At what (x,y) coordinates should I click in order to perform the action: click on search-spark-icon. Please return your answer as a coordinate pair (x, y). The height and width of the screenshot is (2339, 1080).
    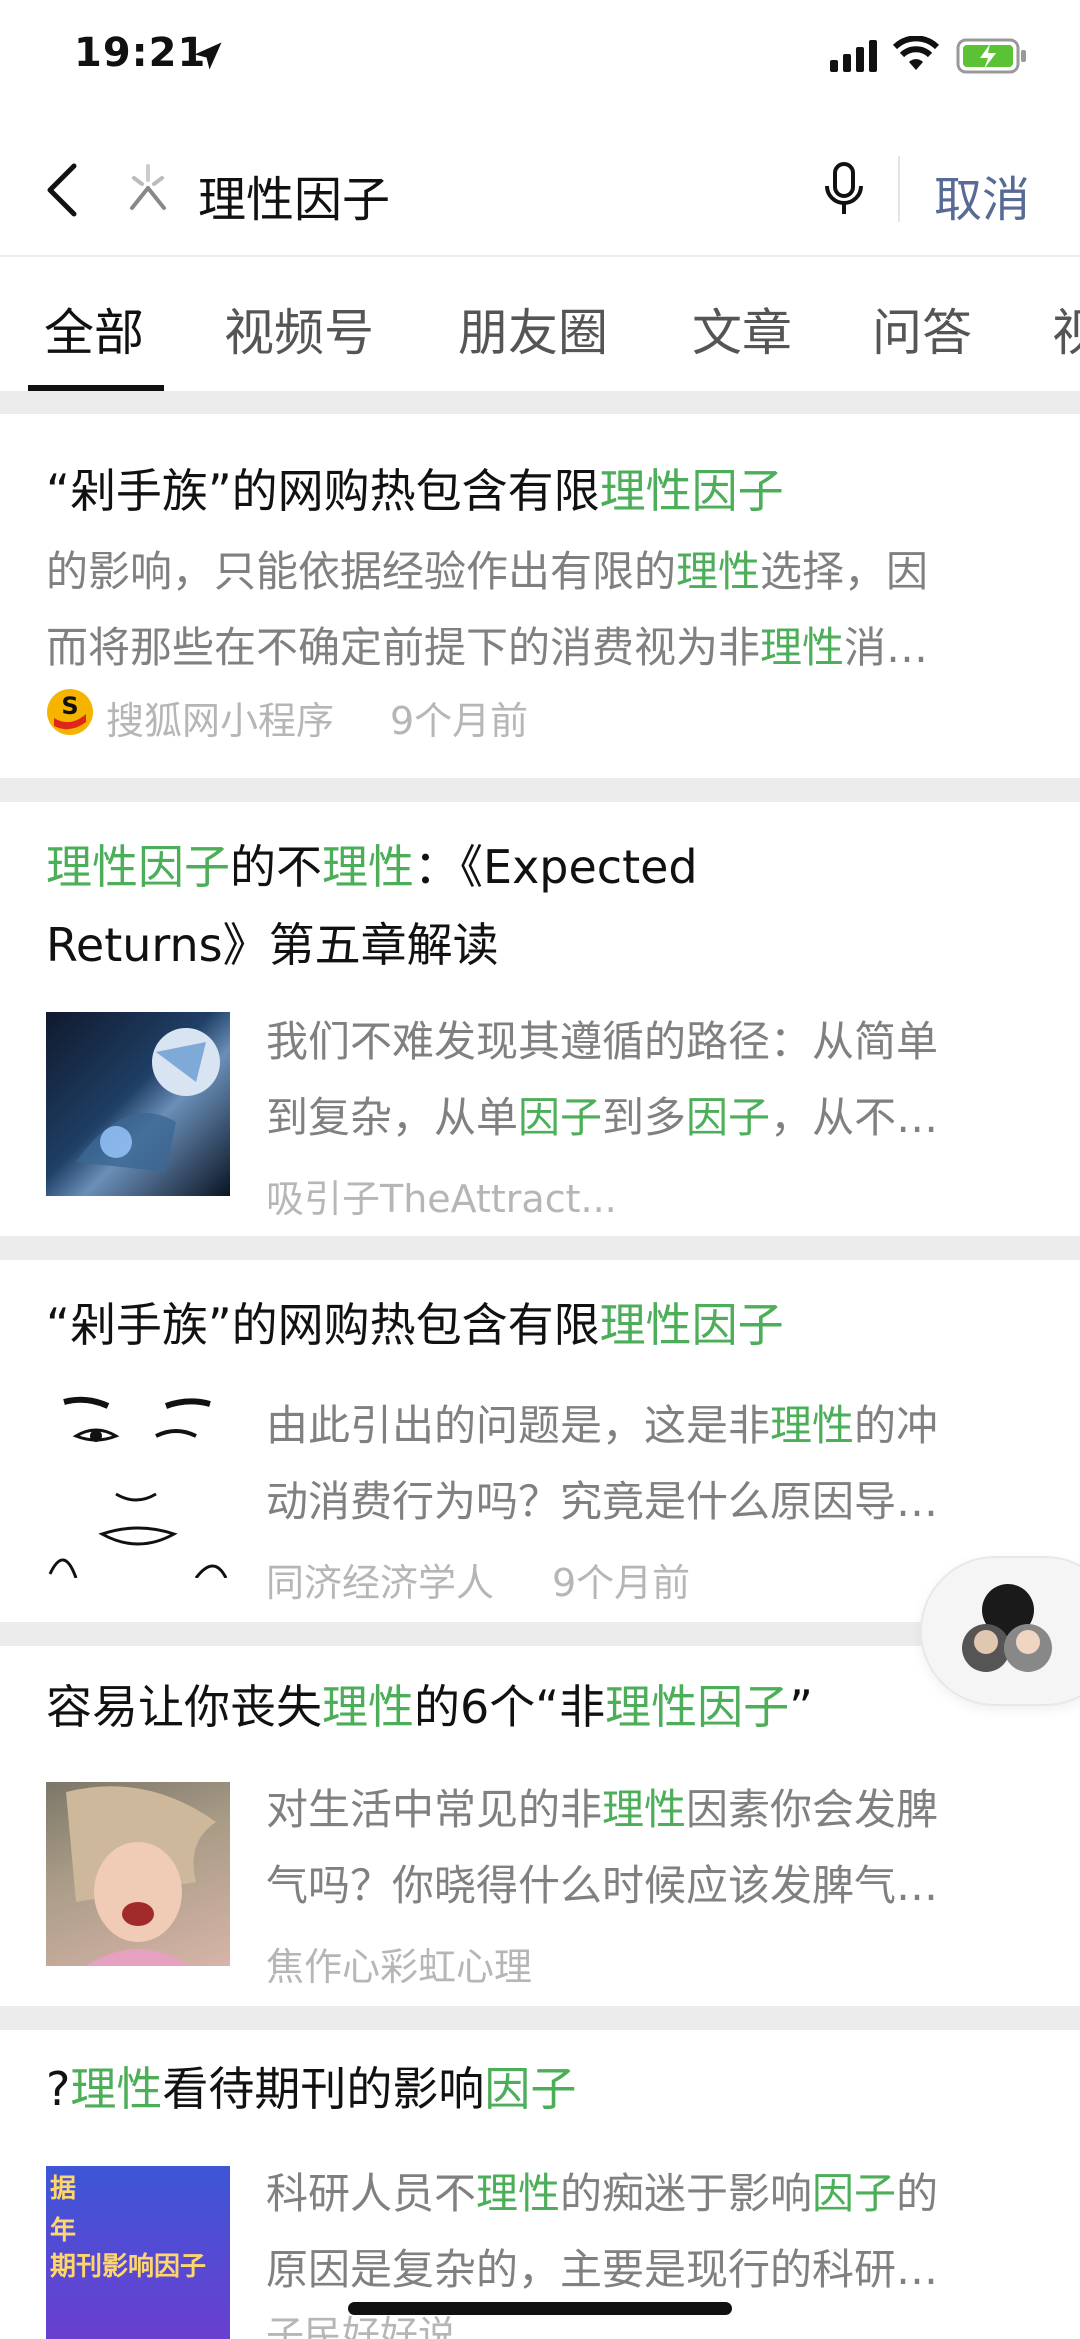
    Looking at the image, I should click on (148, 187).